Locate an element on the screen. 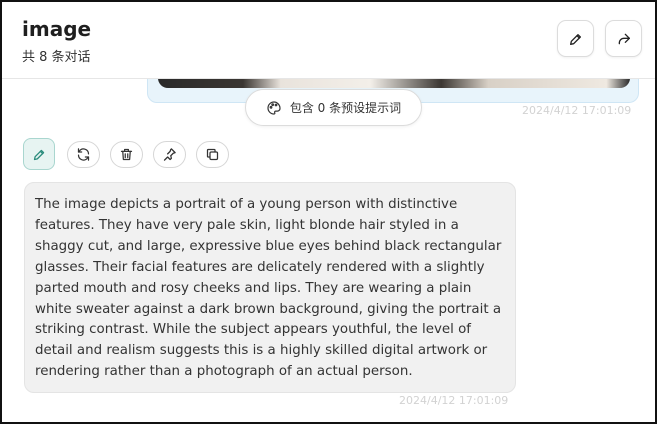 This screenshot has height=424, width=657. pin-icon is located at coordinates (169, 154).